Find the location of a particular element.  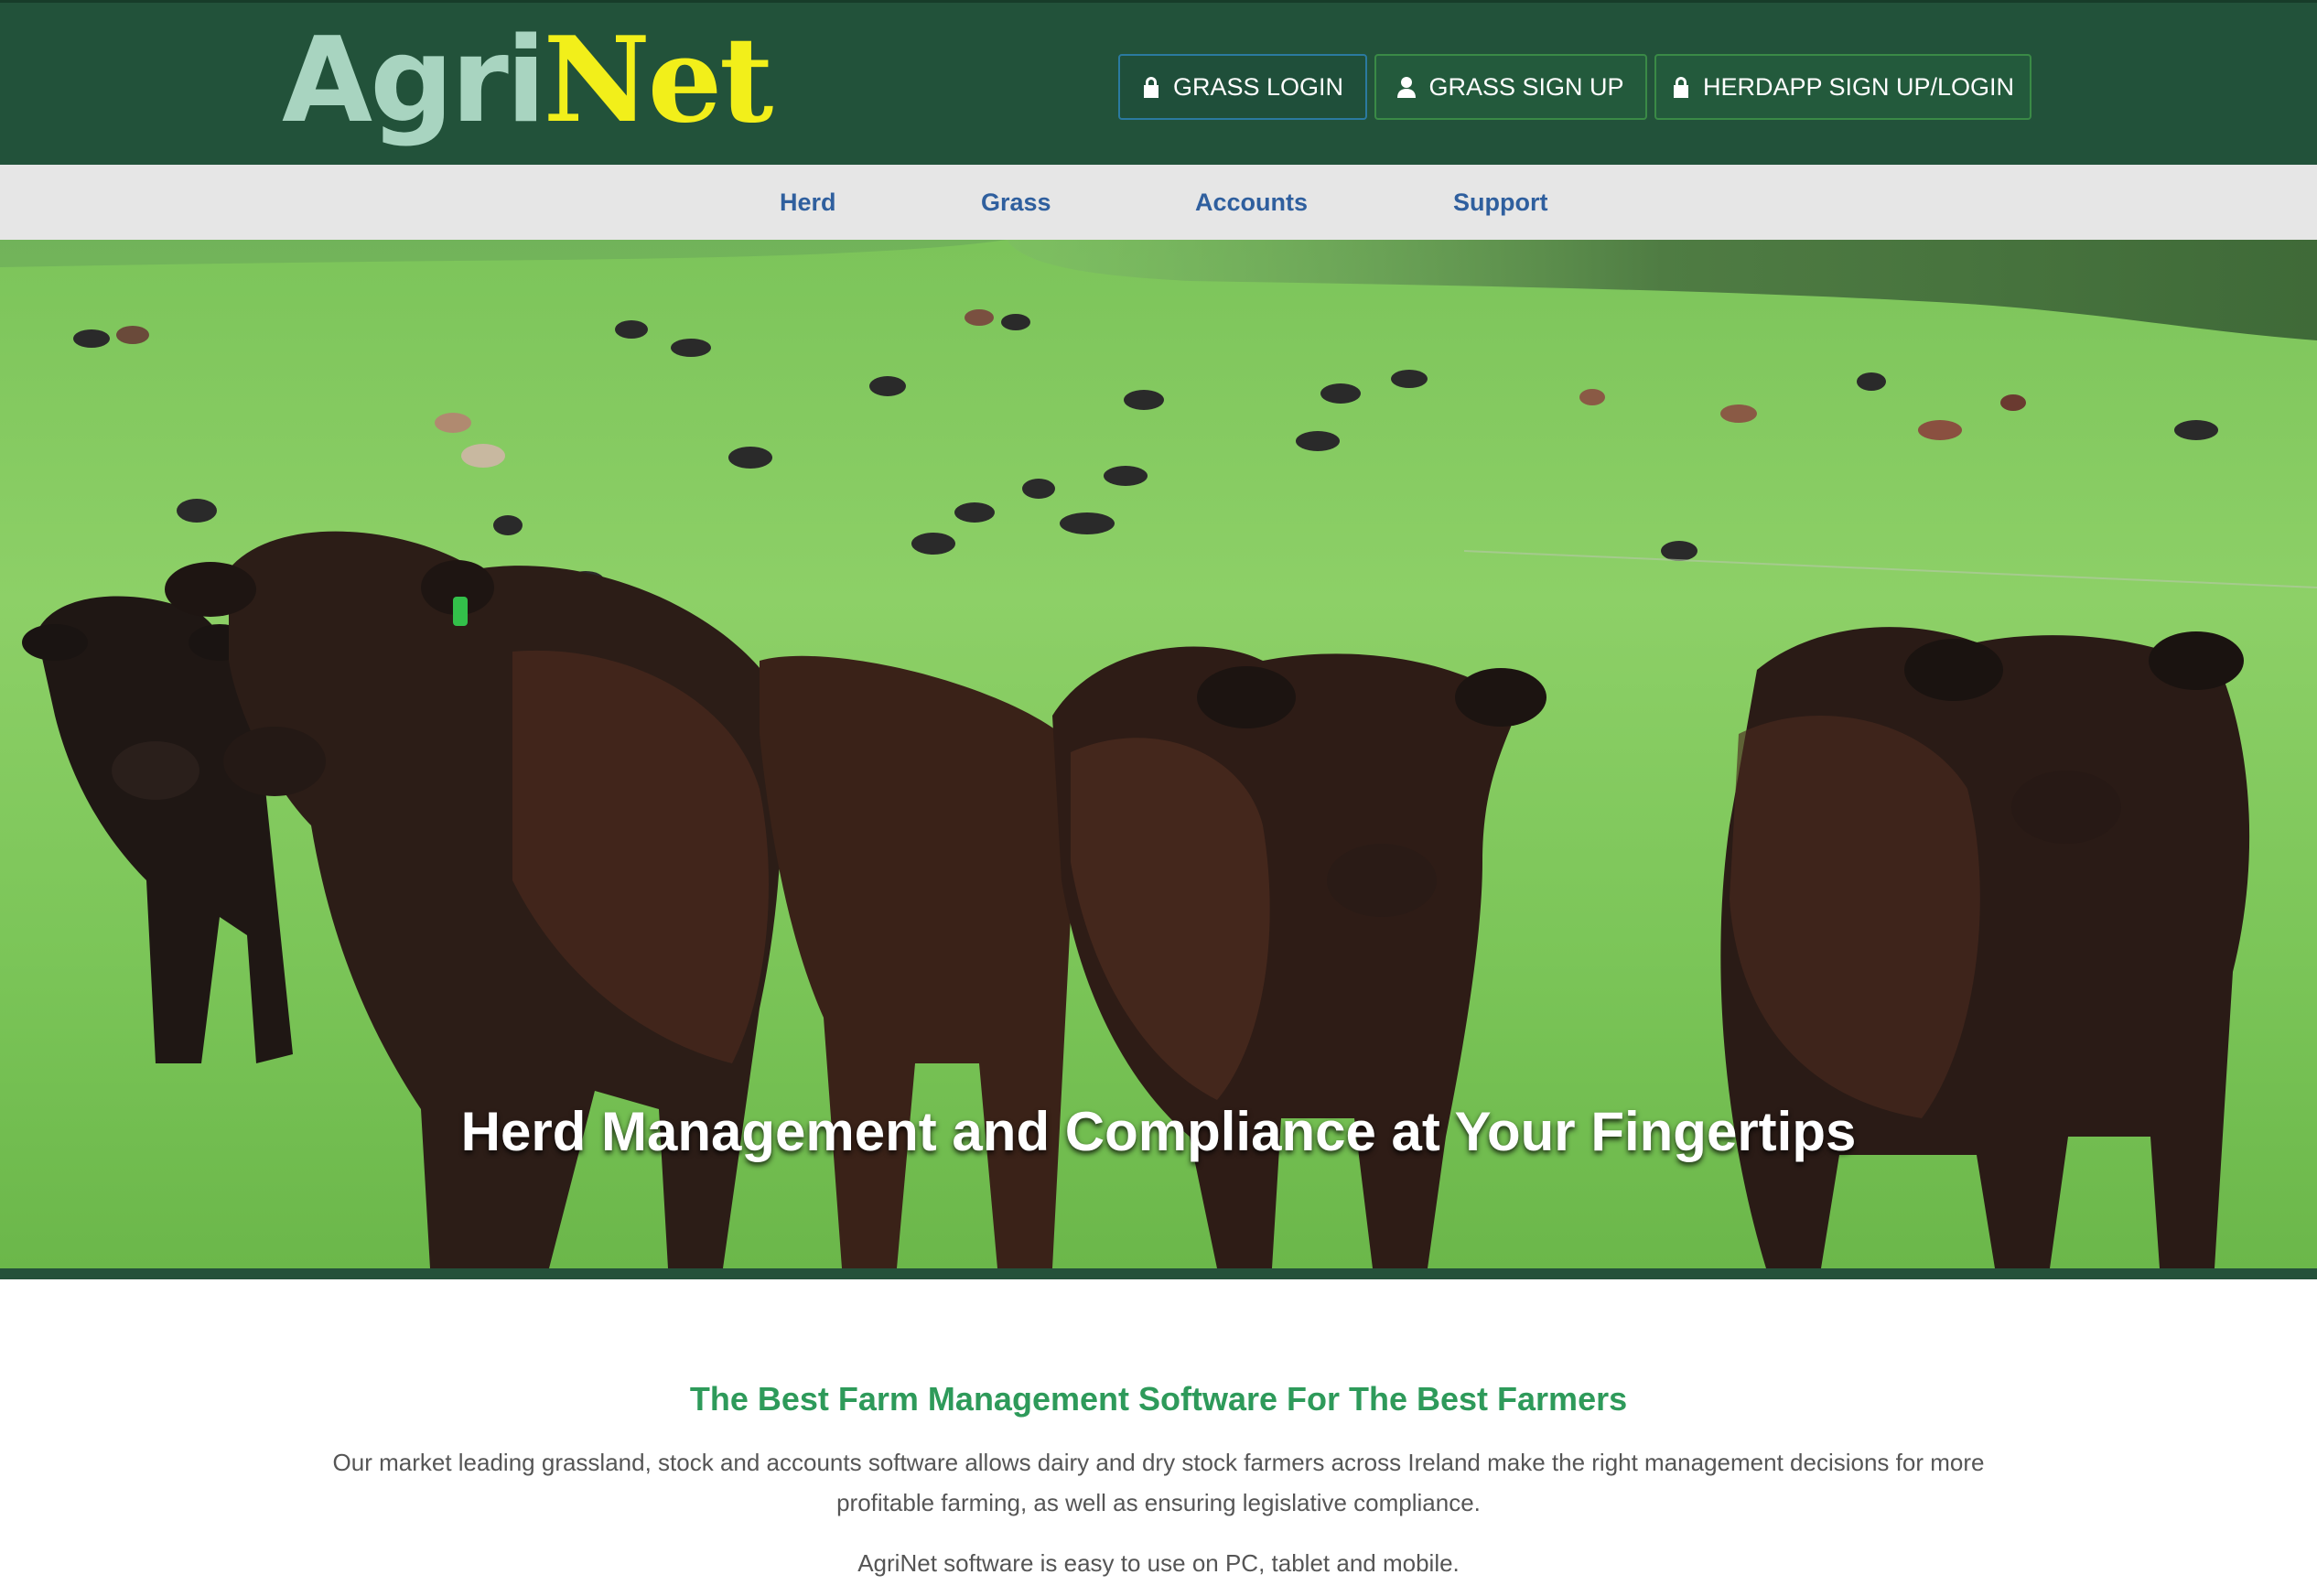

nav-item-accounts: Accounts is located at coordinates (1252, 202).